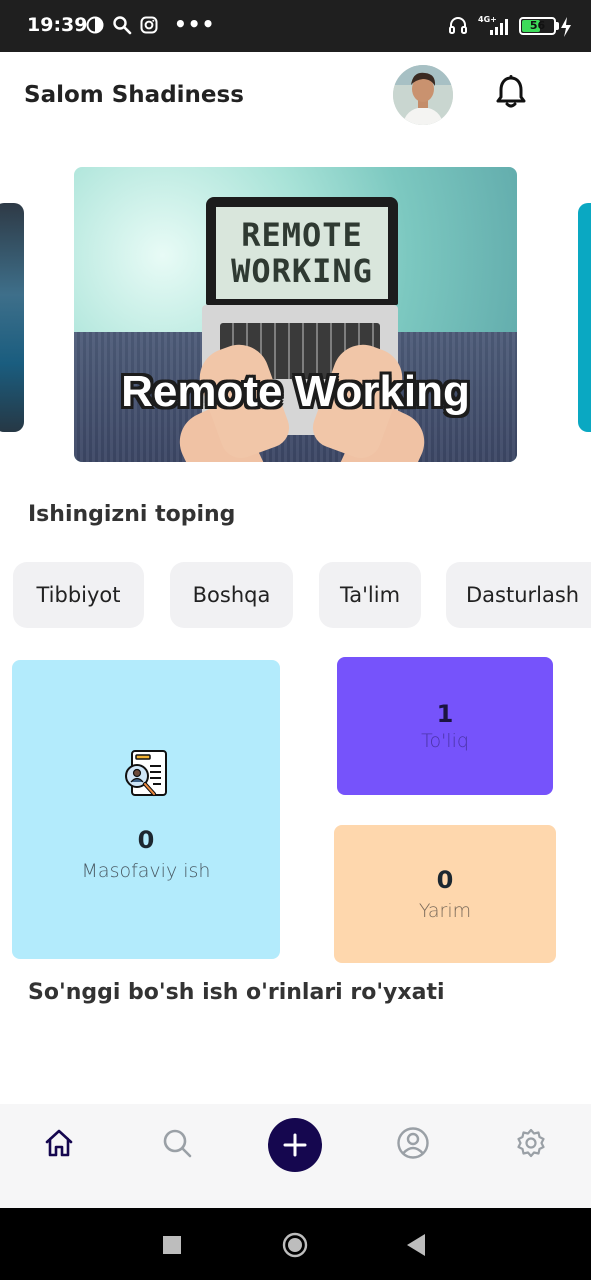 This screenshot has height=1280, width=591. I want to click on battery-level: 56, so click(537, 25).